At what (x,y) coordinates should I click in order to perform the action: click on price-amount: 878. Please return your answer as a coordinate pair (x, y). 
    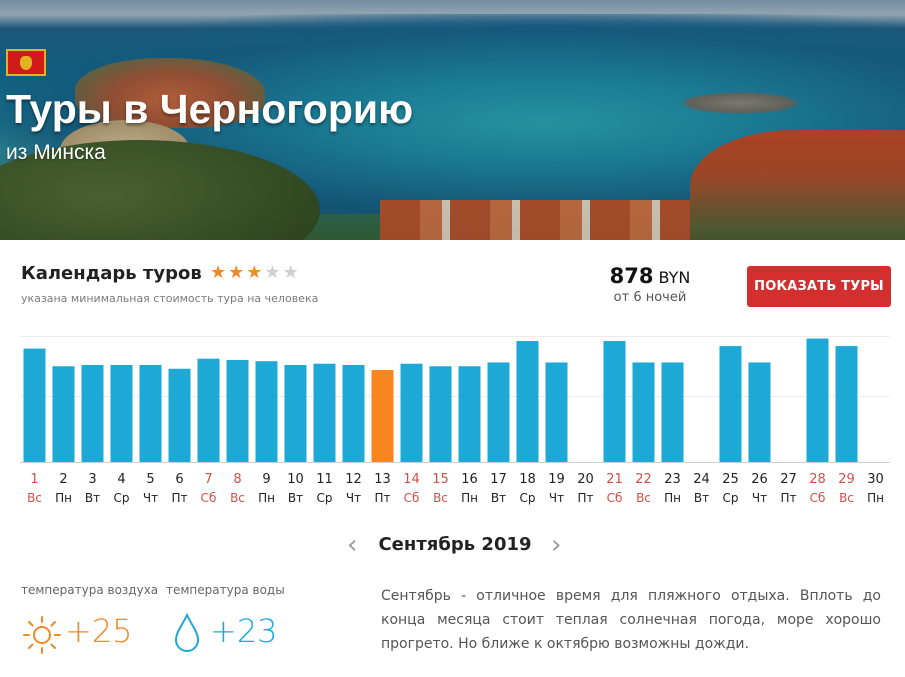
    Looking at the image, I should click on (631, 276).